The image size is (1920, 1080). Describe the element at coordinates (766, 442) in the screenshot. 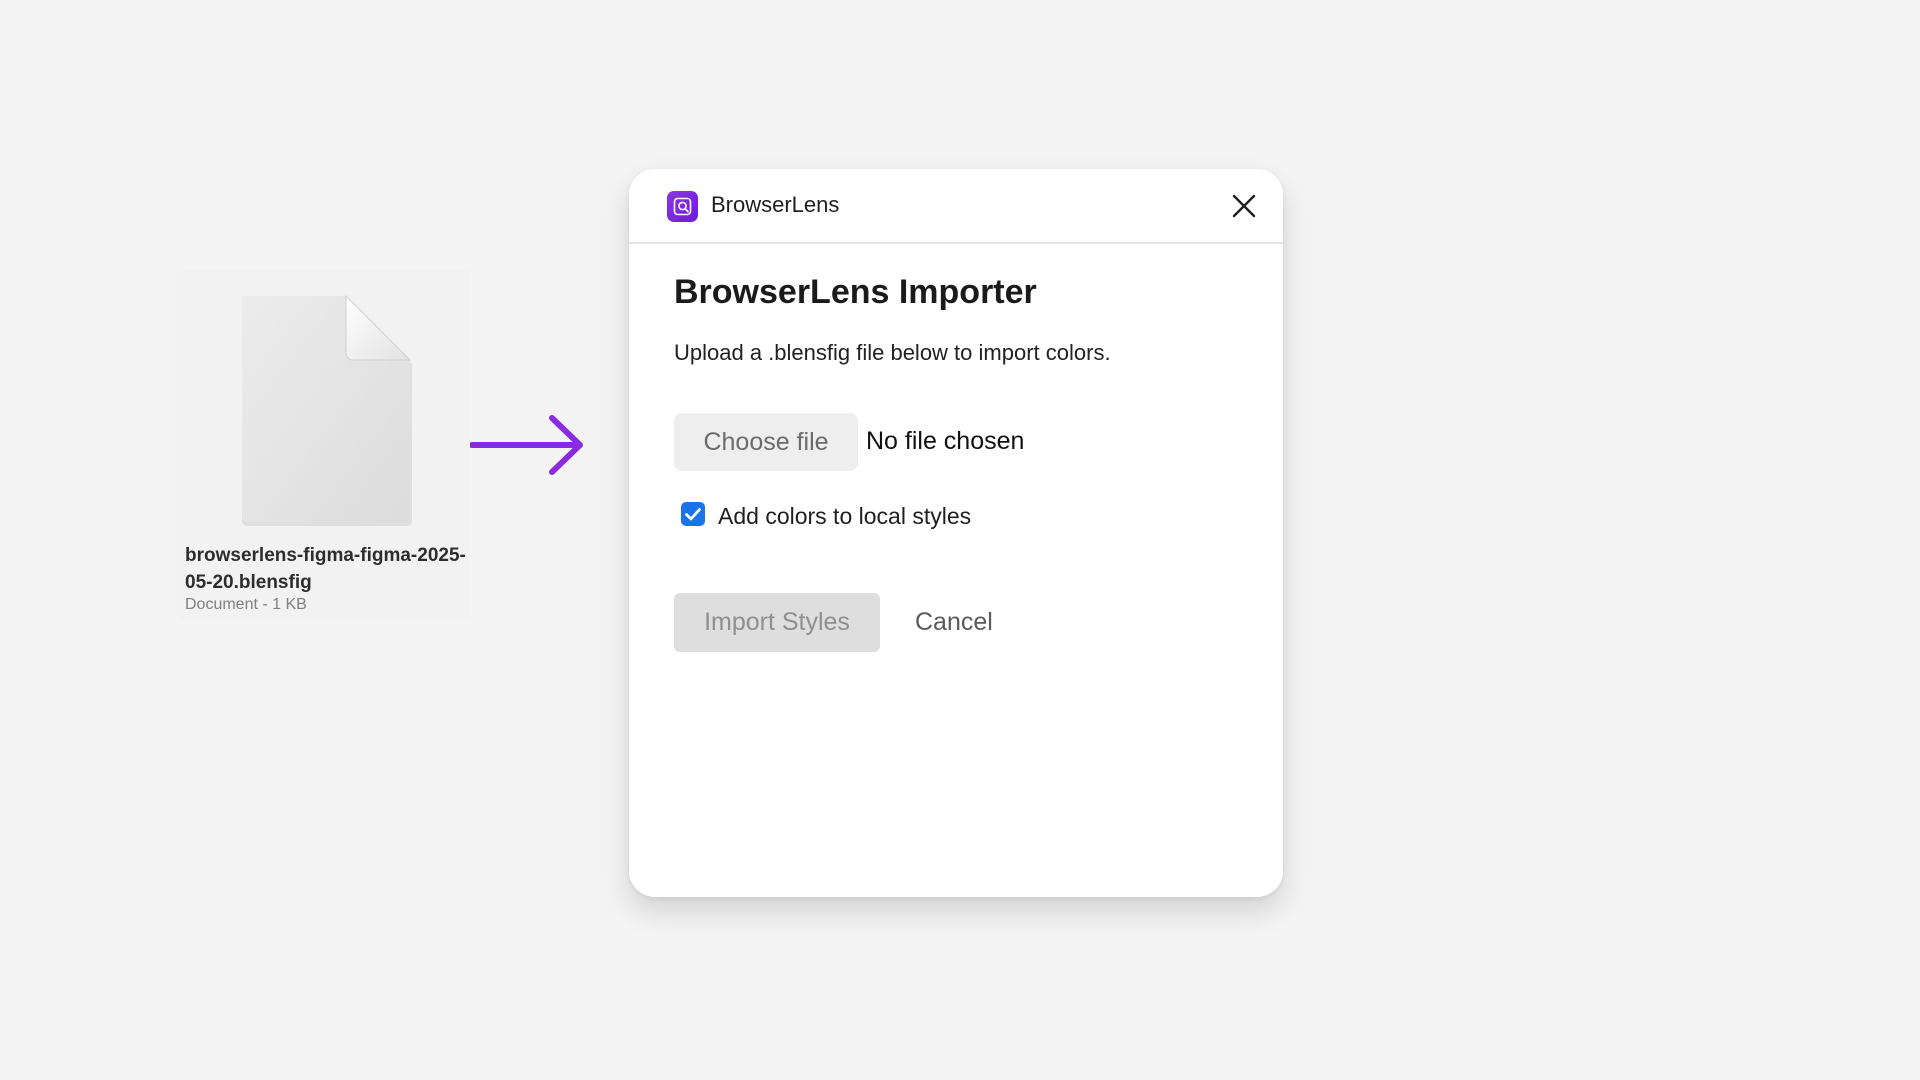

I see `choose-file-button: Choose file` at that location.